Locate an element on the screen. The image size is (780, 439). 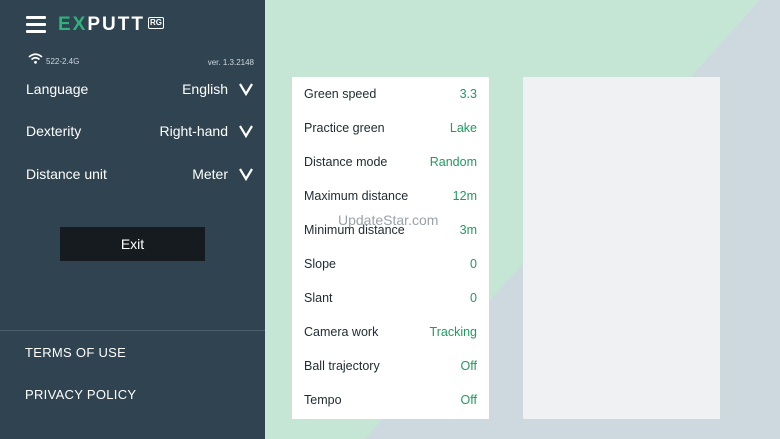
setting-value: Meter is located at coordinates (210, 174).